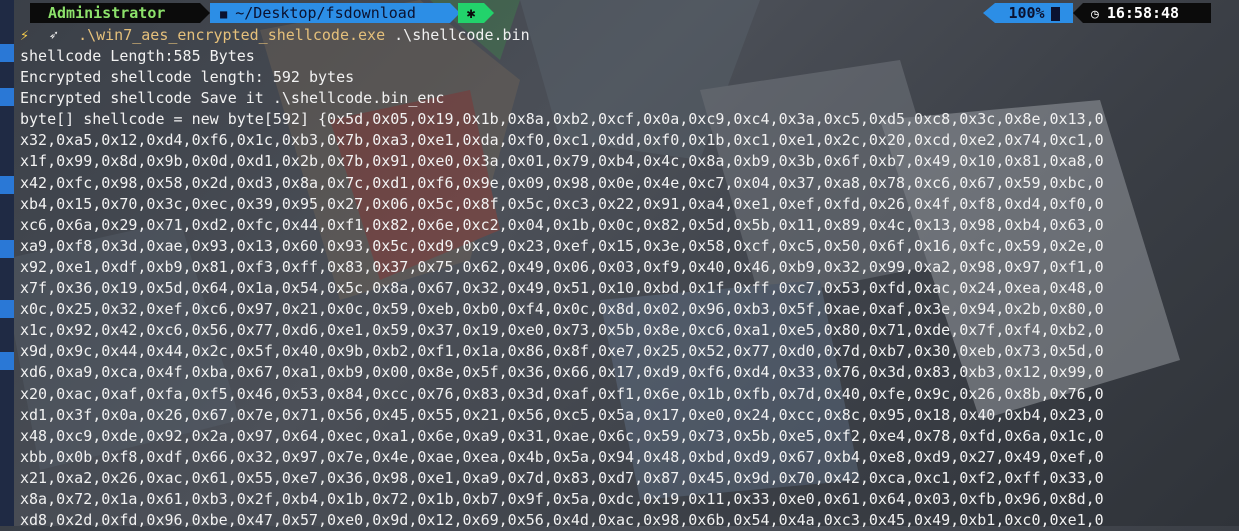 This screenshot has height=531, width=1239. What do you see at coordinates (7, 263) in the screenshot?
I see `left-window-edge` at bounding box center [7, 263].